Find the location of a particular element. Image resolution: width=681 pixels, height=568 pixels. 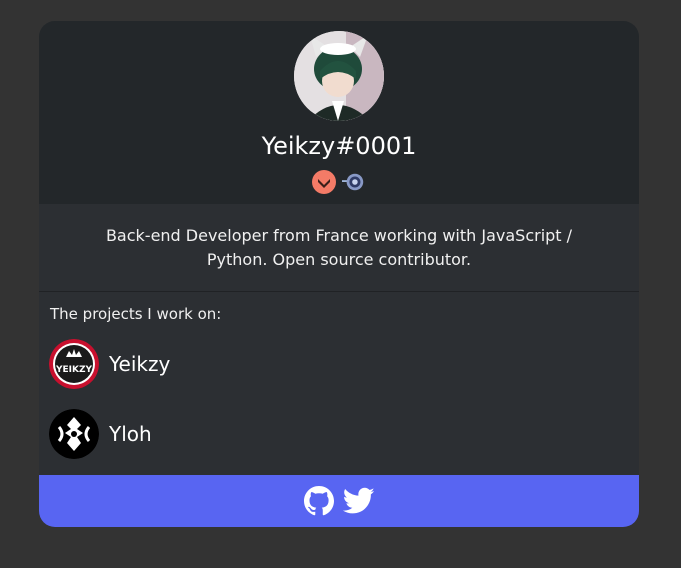

avatar is located at coordinates (339, 76).